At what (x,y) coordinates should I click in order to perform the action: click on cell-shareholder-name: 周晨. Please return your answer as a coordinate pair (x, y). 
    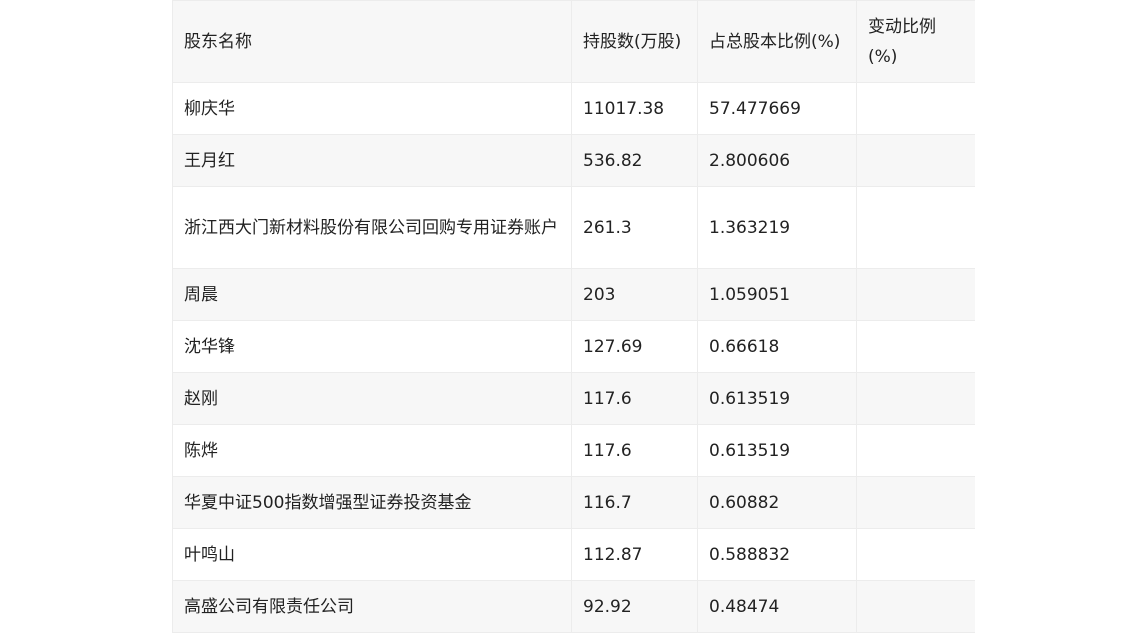
    Looking at the image, I should click on (372, 294).